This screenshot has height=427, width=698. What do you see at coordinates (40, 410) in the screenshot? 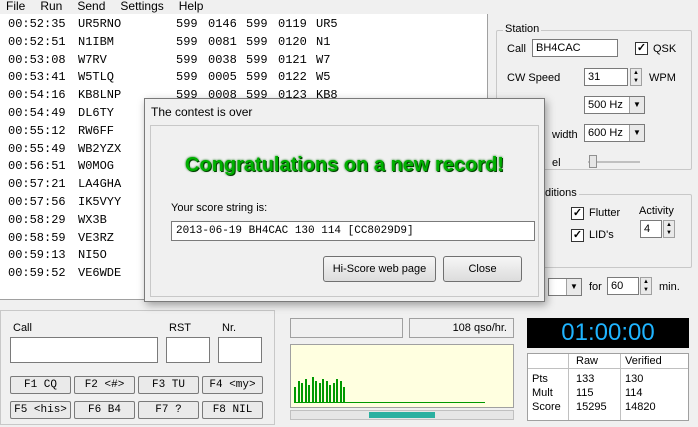
I see `f5-his-call-button: F5 <his>` at bounding box center [40, 410].